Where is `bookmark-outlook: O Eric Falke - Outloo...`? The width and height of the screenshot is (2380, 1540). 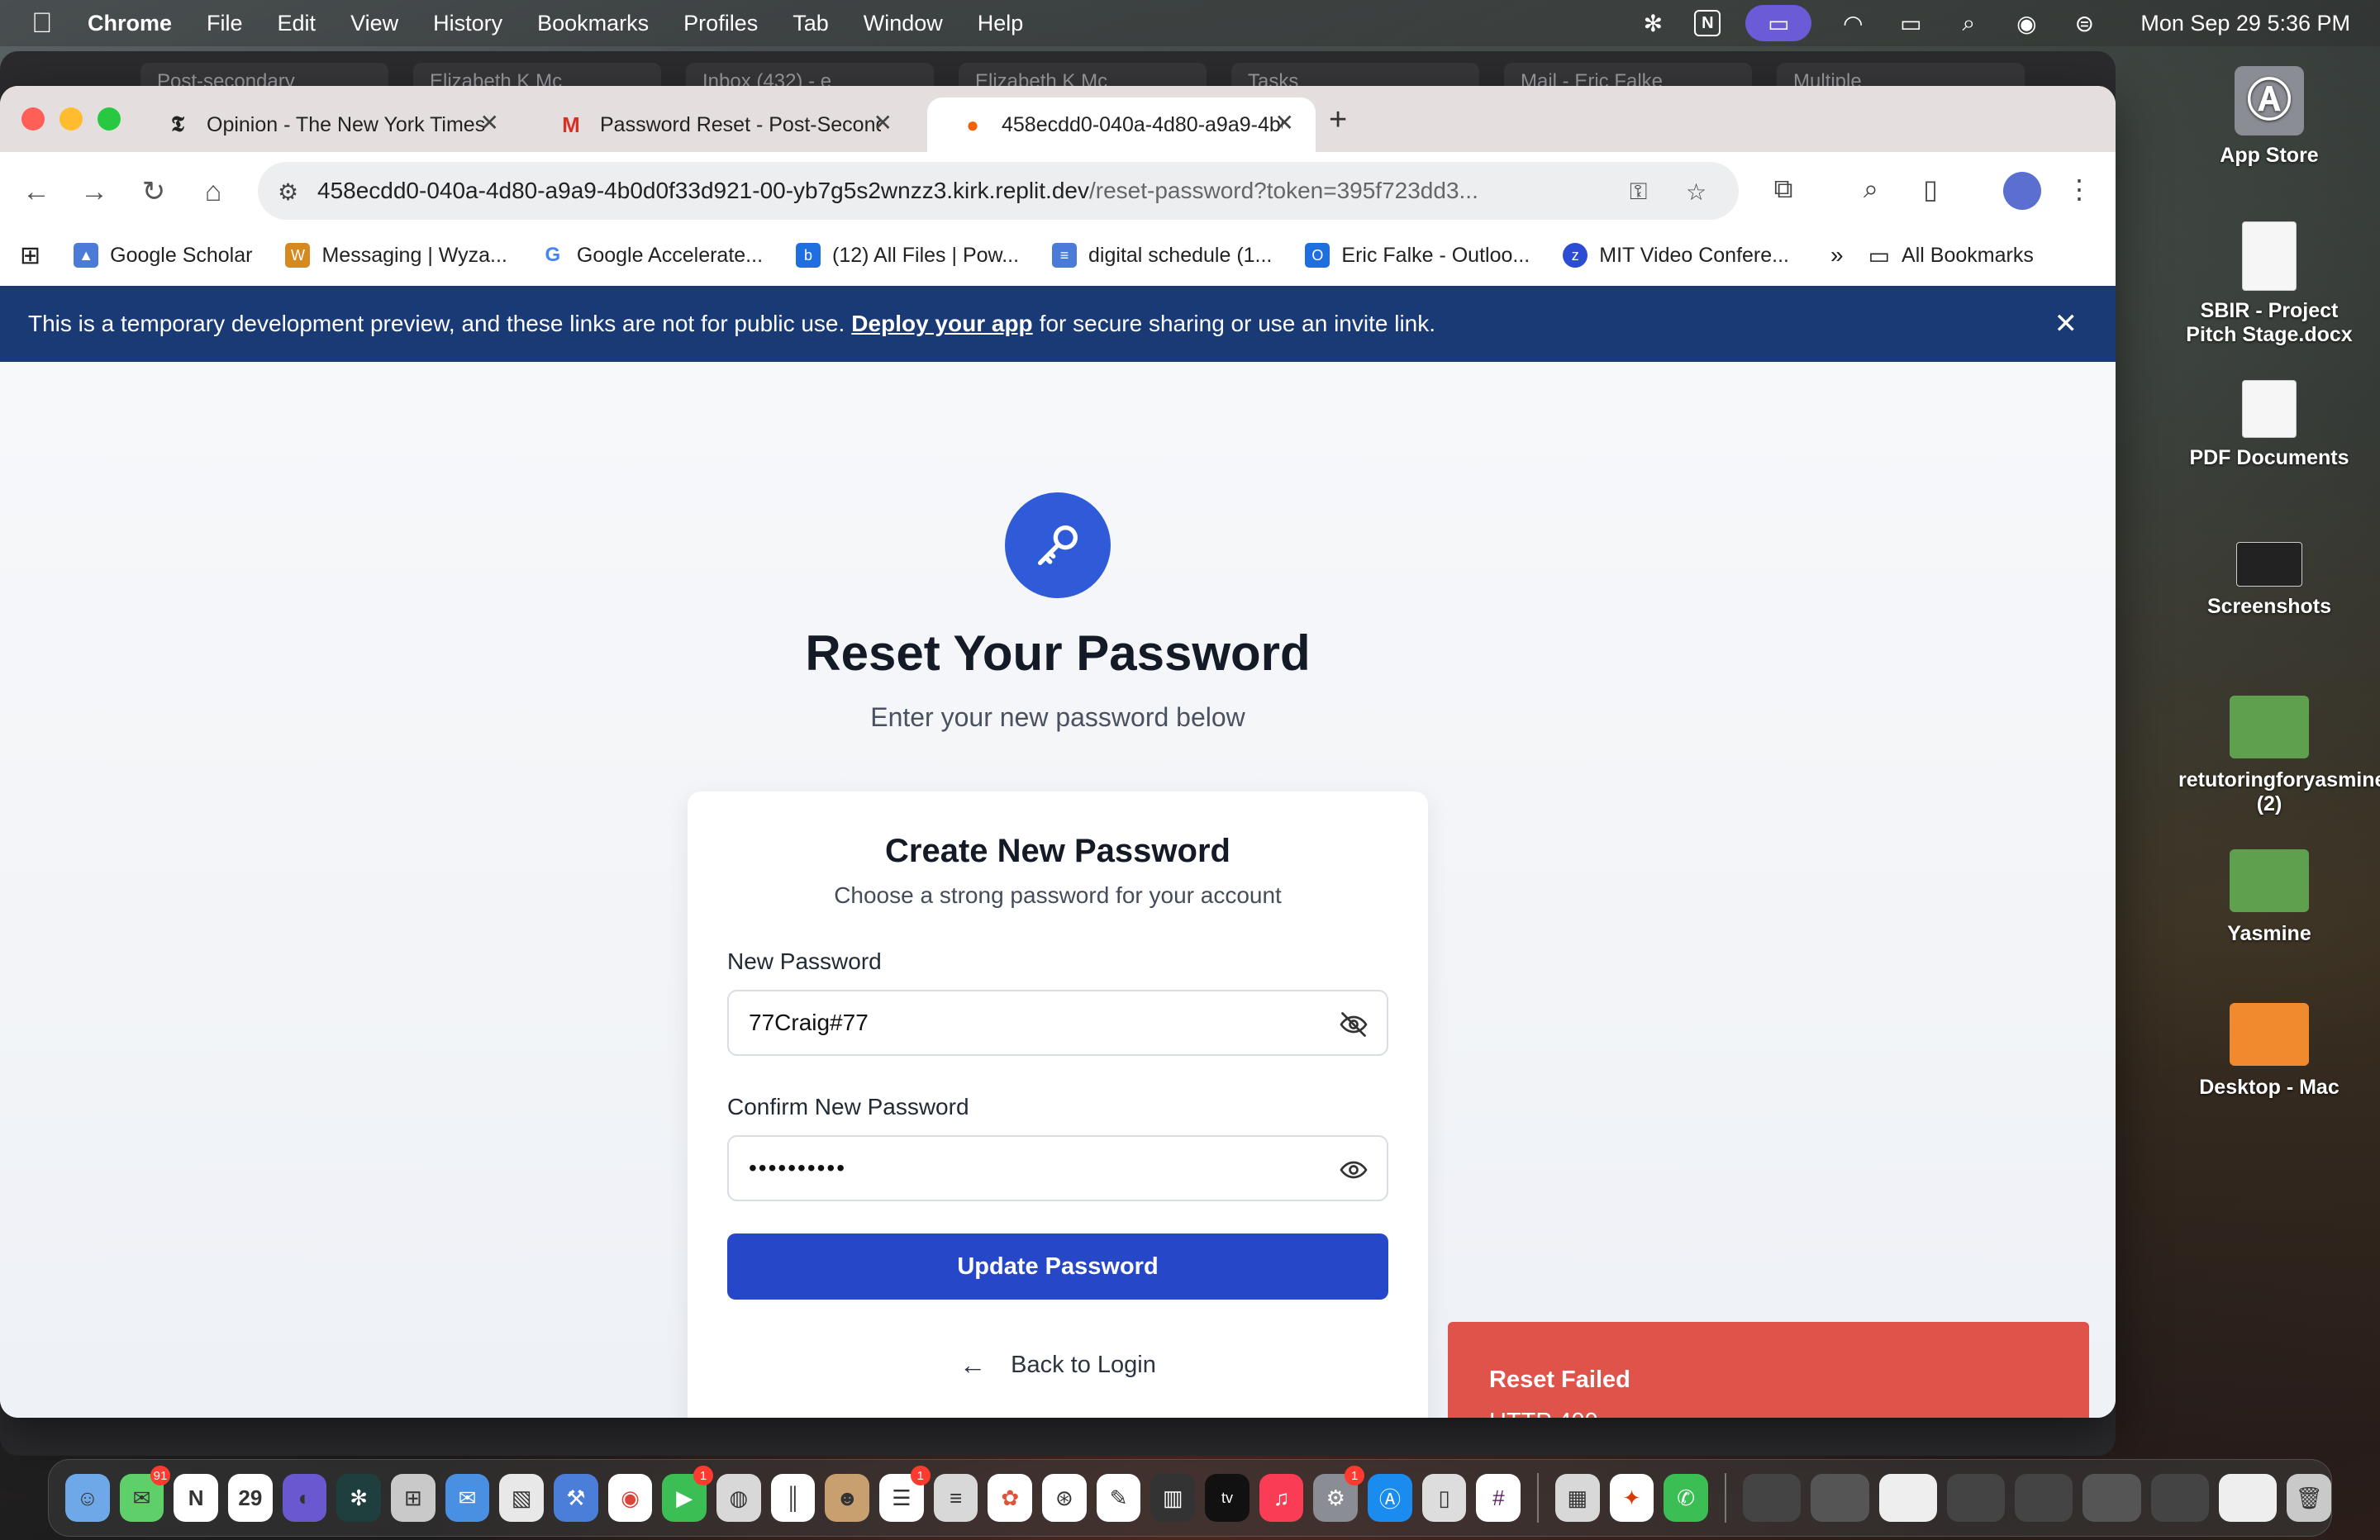 bookmark-outlook: O Eric Falke - Outloo... is located at coordinates (1417, 255).